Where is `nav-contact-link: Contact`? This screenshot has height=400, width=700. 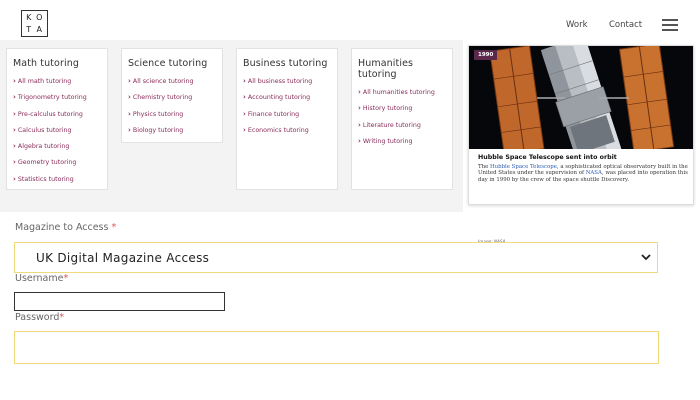 nav-contact-link: Contact is located at coordinates (625, 25).